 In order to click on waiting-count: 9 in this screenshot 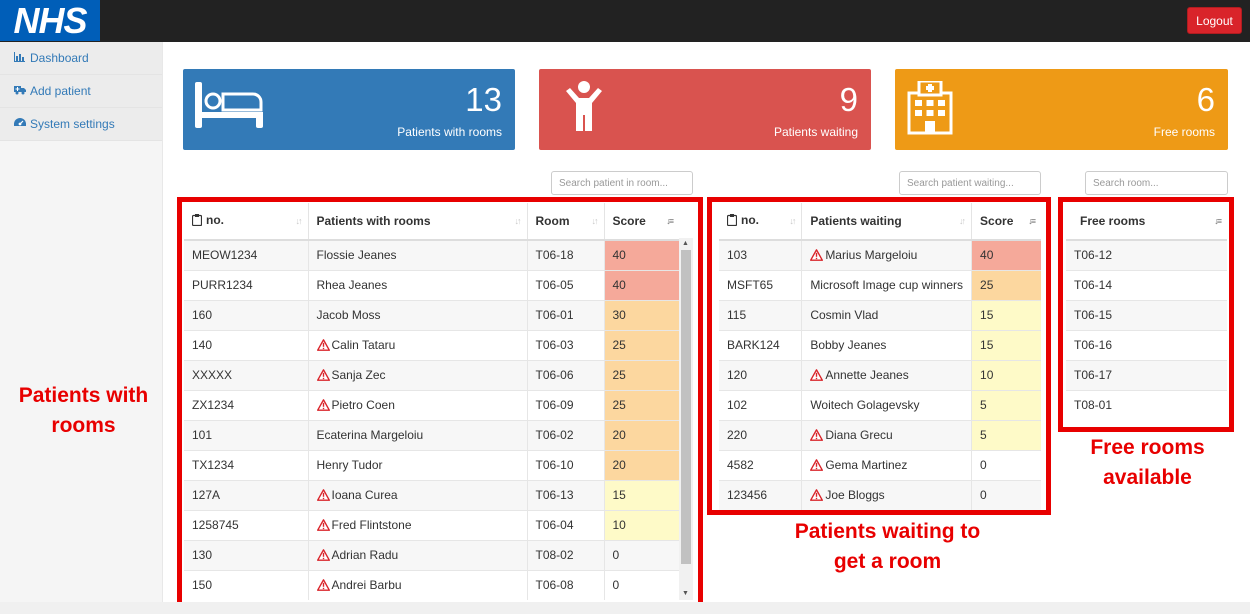, I will do `click(848, 99)`.